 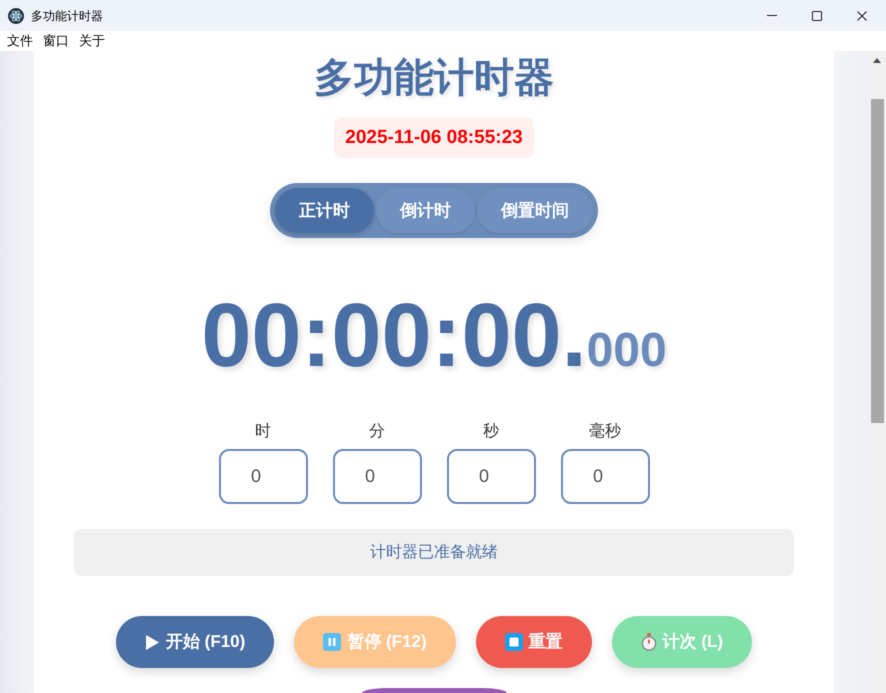 I want to click on date-time-badge: 2025-11-06 08:55:23, so click(x=434, y=137).